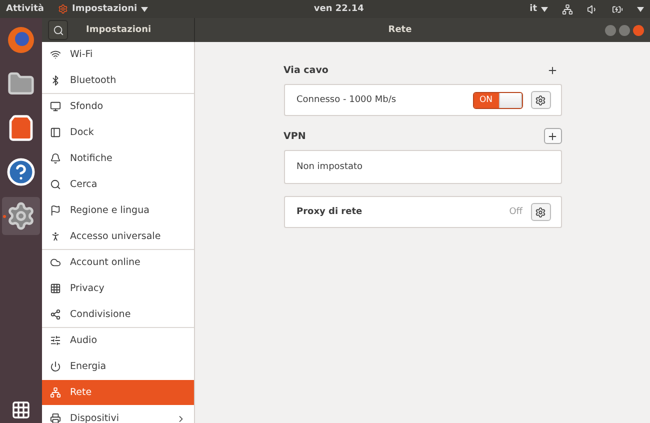 The width and height of the screenshot is (650, 423). I want to click on cloud-icon, so click(55, 262).